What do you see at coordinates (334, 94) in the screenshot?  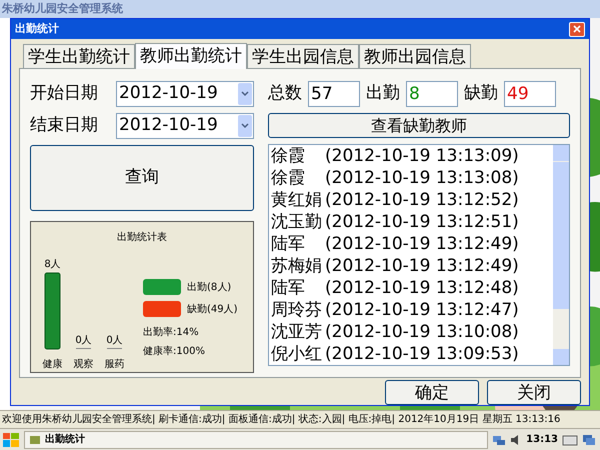 I see `count-field: 57` at bounding box center [334, 94].